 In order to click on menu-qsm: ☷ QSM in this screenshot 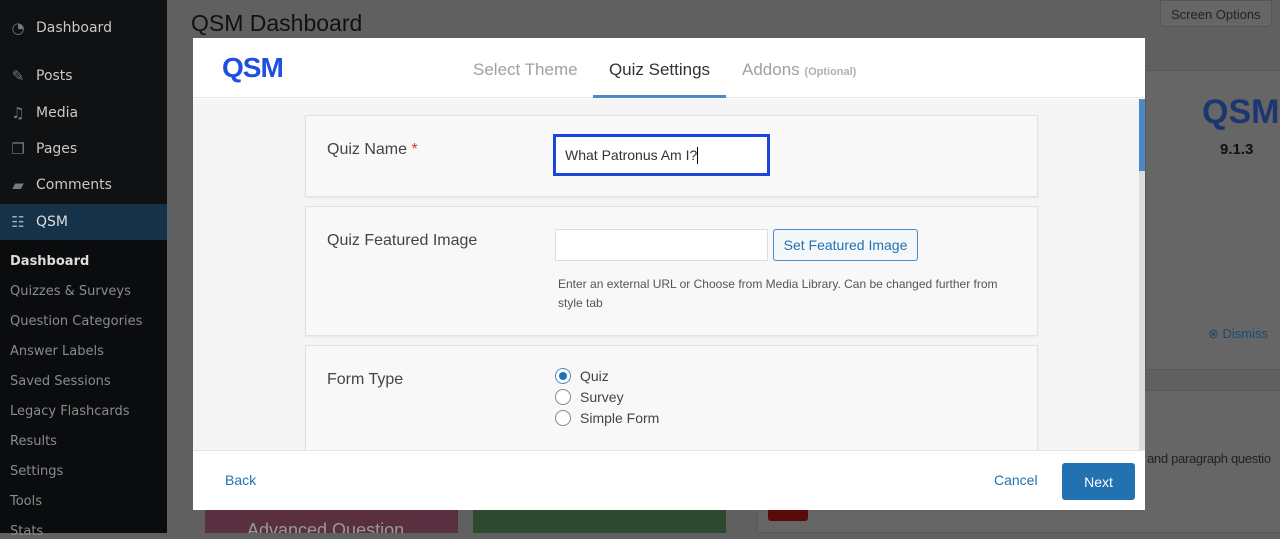, I will do `click(83, 222)`.